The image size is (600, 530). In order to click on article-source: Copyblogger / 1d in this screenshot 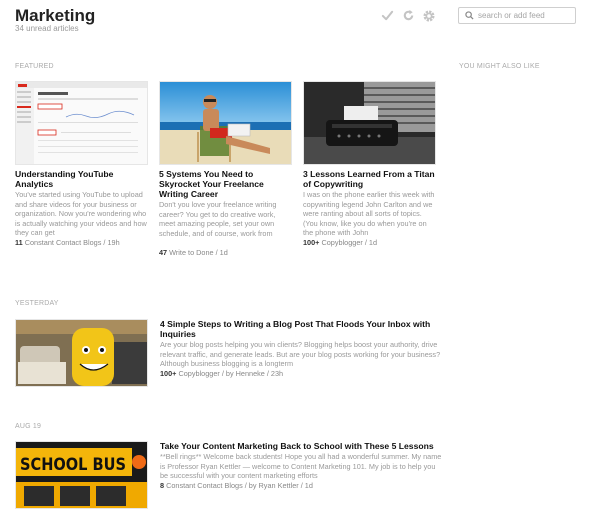, I will do `click(349, 242)`.